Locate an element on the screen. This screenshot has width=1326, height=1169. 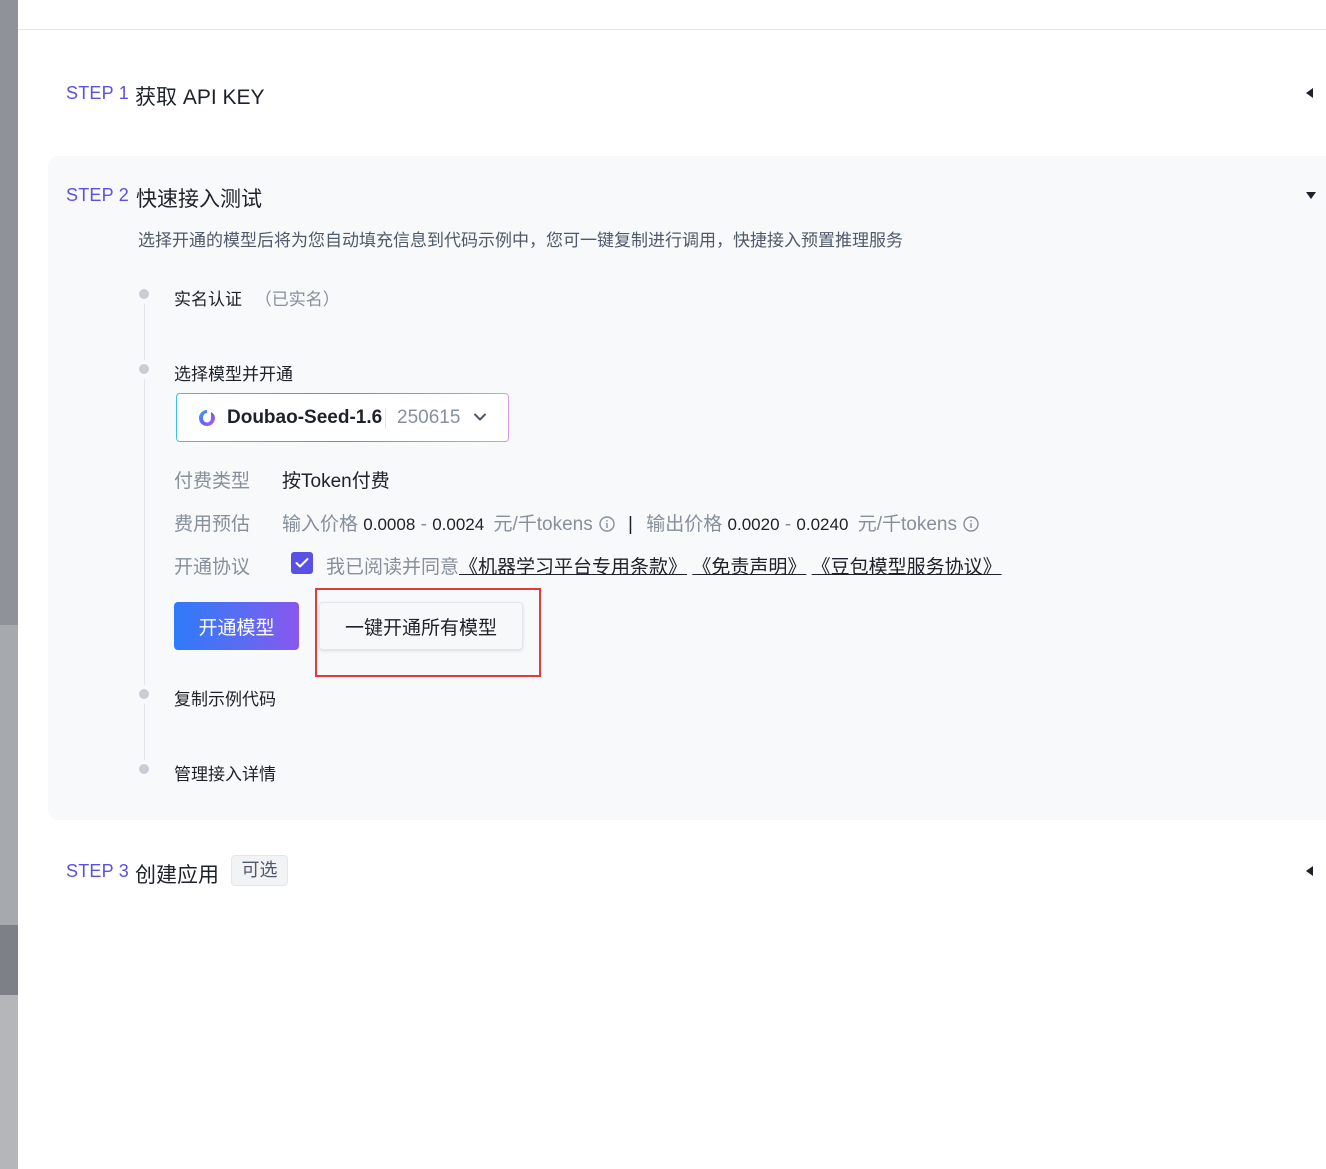
input-price-label: 输入价格 is located at coordinates (320, 524).